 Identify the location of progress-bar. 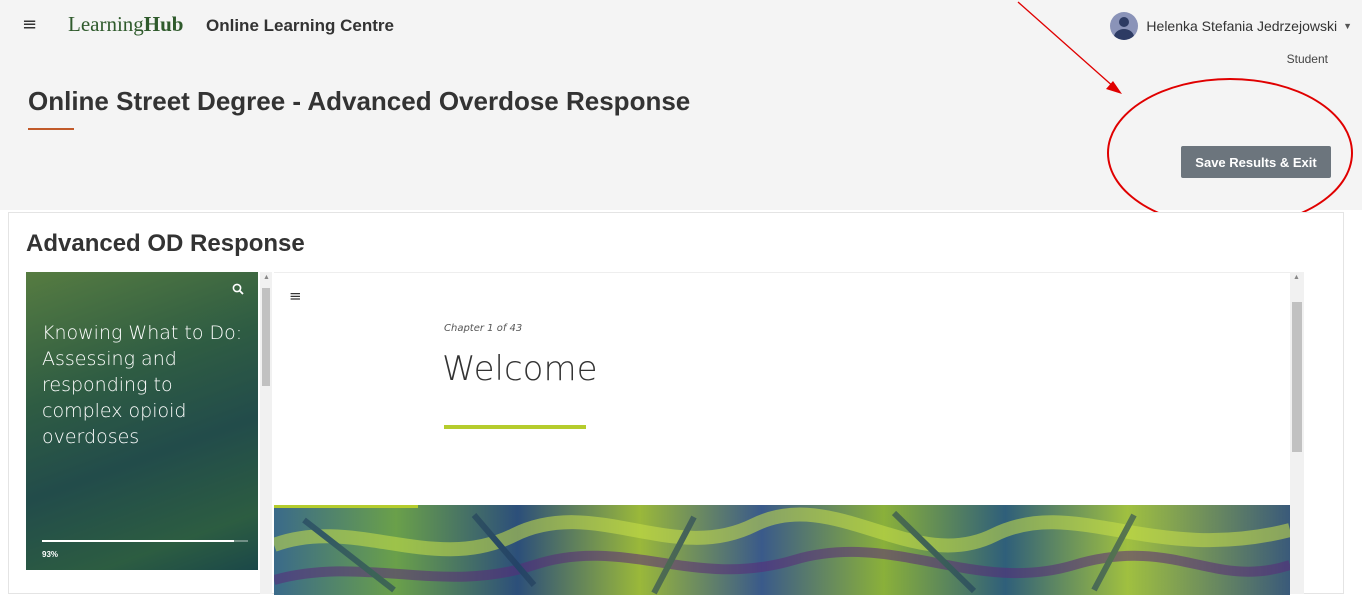
(145, 541).